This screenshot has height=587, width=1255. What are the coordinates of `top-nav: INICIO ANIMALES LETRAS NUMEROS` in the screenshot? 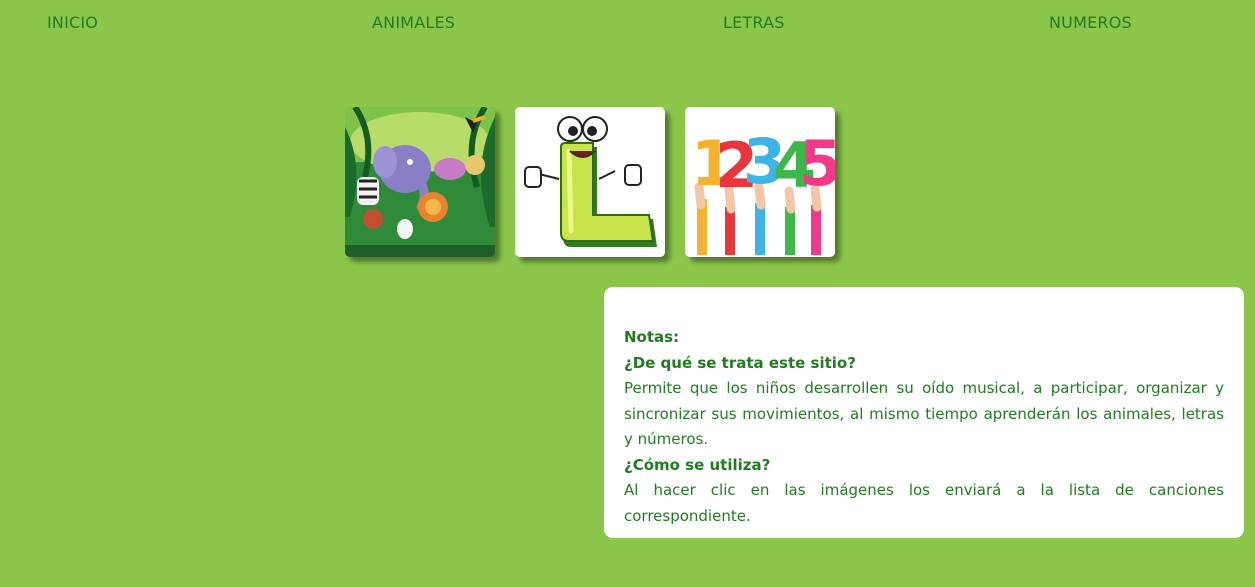 It's located at (627, 23).